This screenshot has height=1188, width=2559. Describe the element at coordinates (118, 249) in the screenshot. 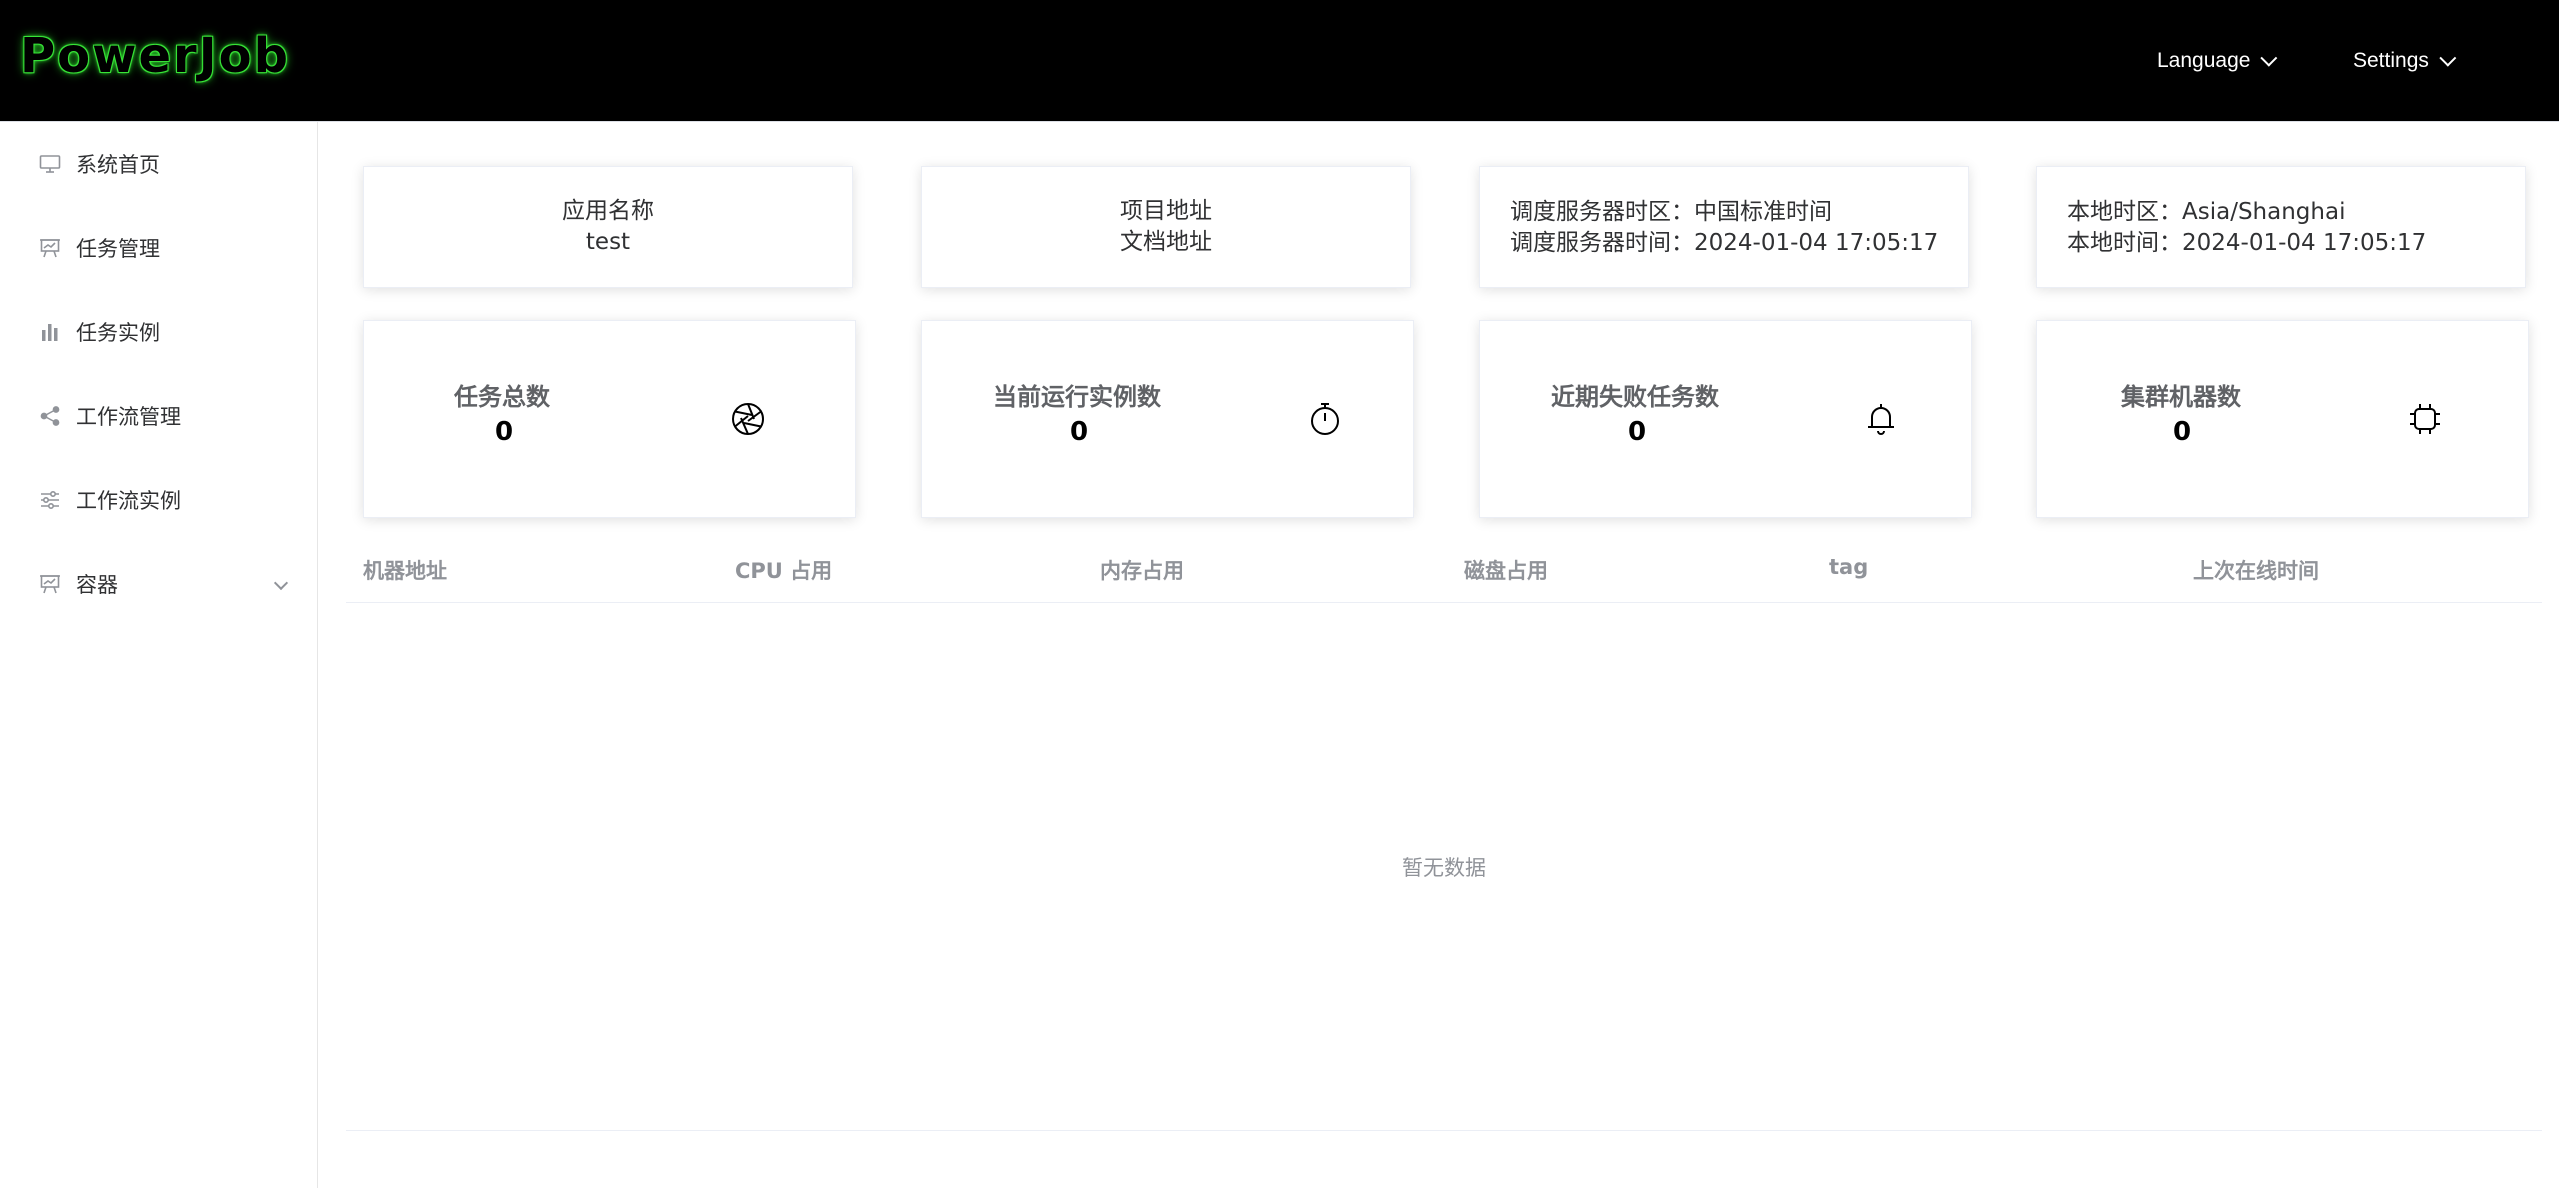

I see `sidebar-item-label: 任务管理` at that location.